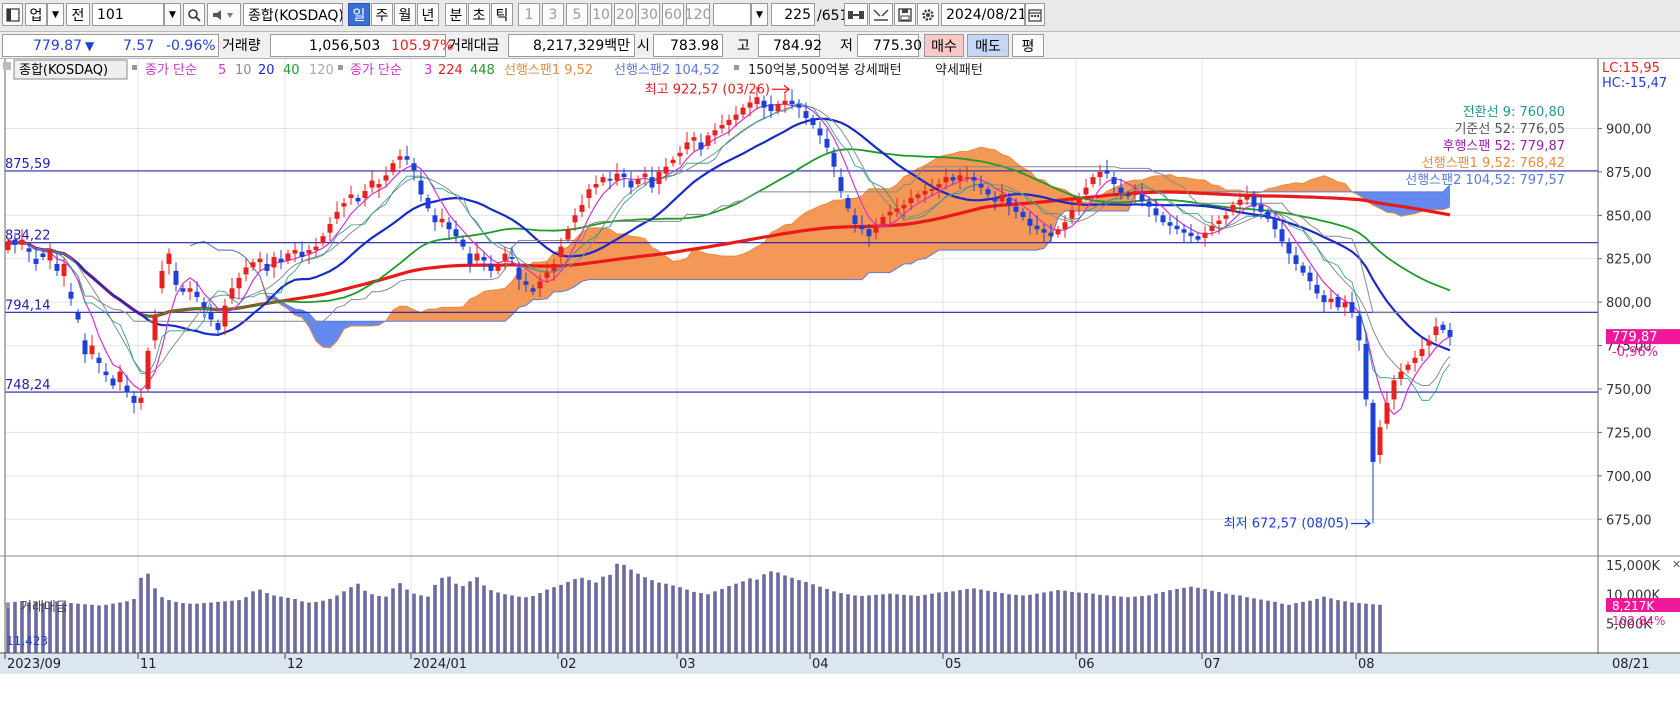 This screenshot has width=1680, height=721. I want to click on period-tab-week: 주, so click(382, 14).